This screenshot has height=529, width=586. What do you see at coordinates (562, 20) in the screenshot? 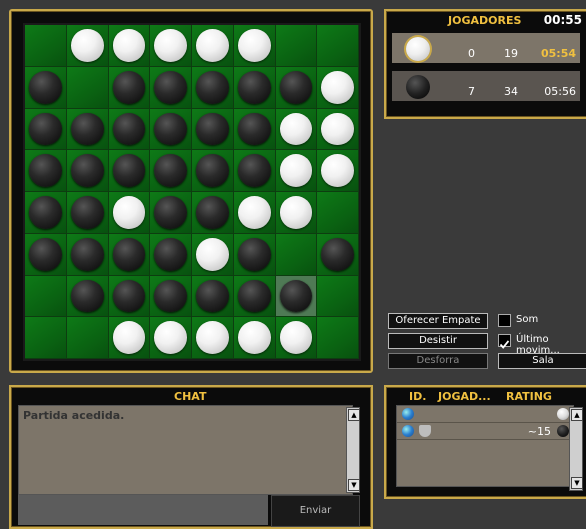
I see `game-clock: 00:55` at bounding box center [562, 20].